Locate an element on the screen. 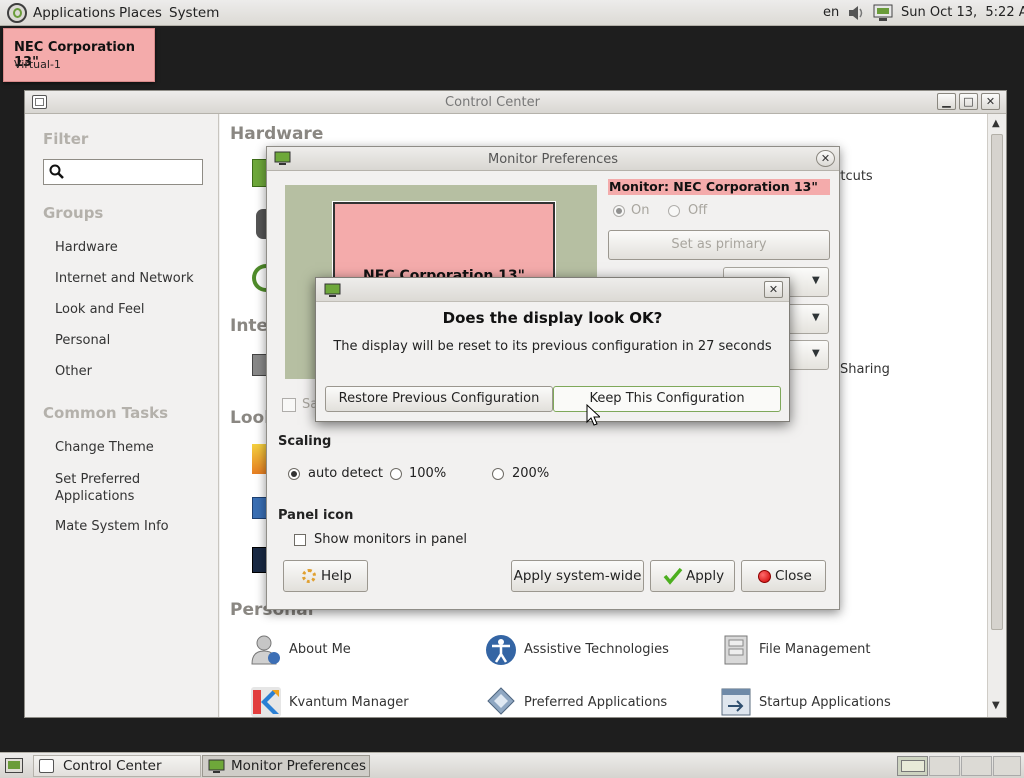 This screenshot has height=778, width=1024. window-title: Control Center is located at coordinates (492, 102).